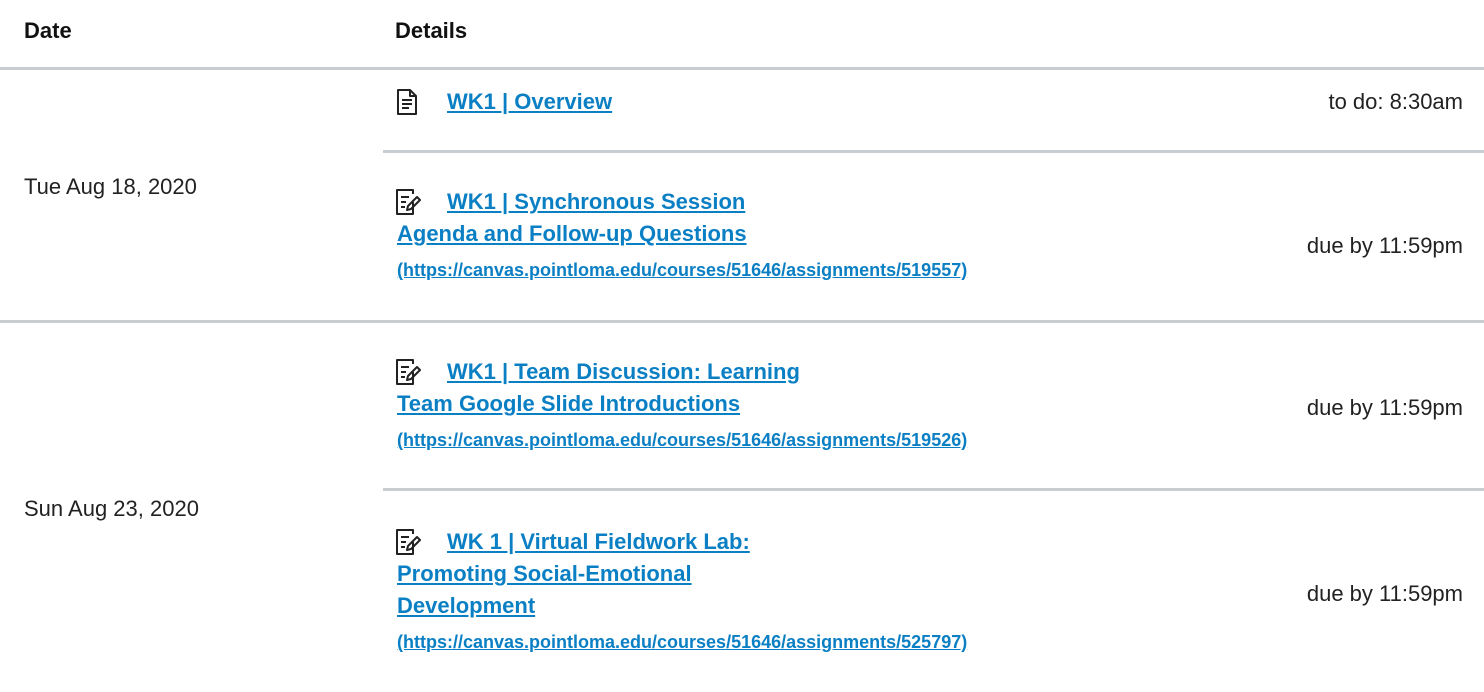 This screenshot has height=692, width=1484. What do you see at coordinates (657, 202) in the screenshot?
I see `item-title-link: WK1 | Synchronous Session` at bounding box center [657, 202].